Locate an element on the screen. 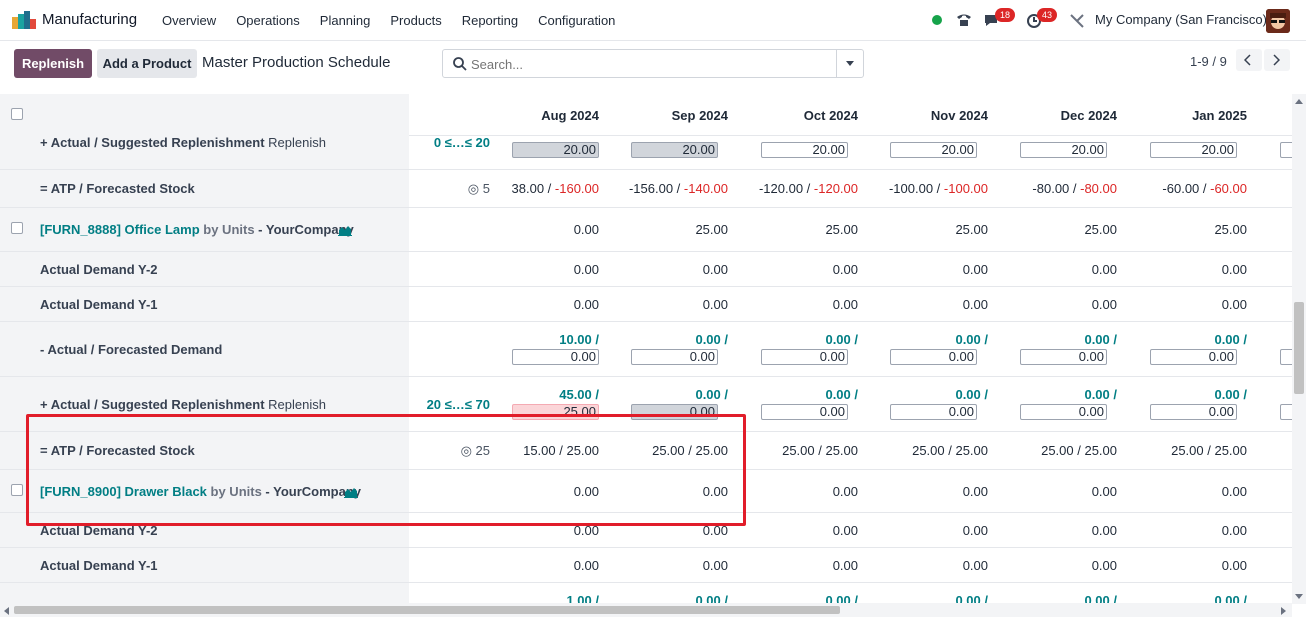 The width and height of the screenshot is (1306, 617). search-filters-toggle is located at coordinates (849, 63).